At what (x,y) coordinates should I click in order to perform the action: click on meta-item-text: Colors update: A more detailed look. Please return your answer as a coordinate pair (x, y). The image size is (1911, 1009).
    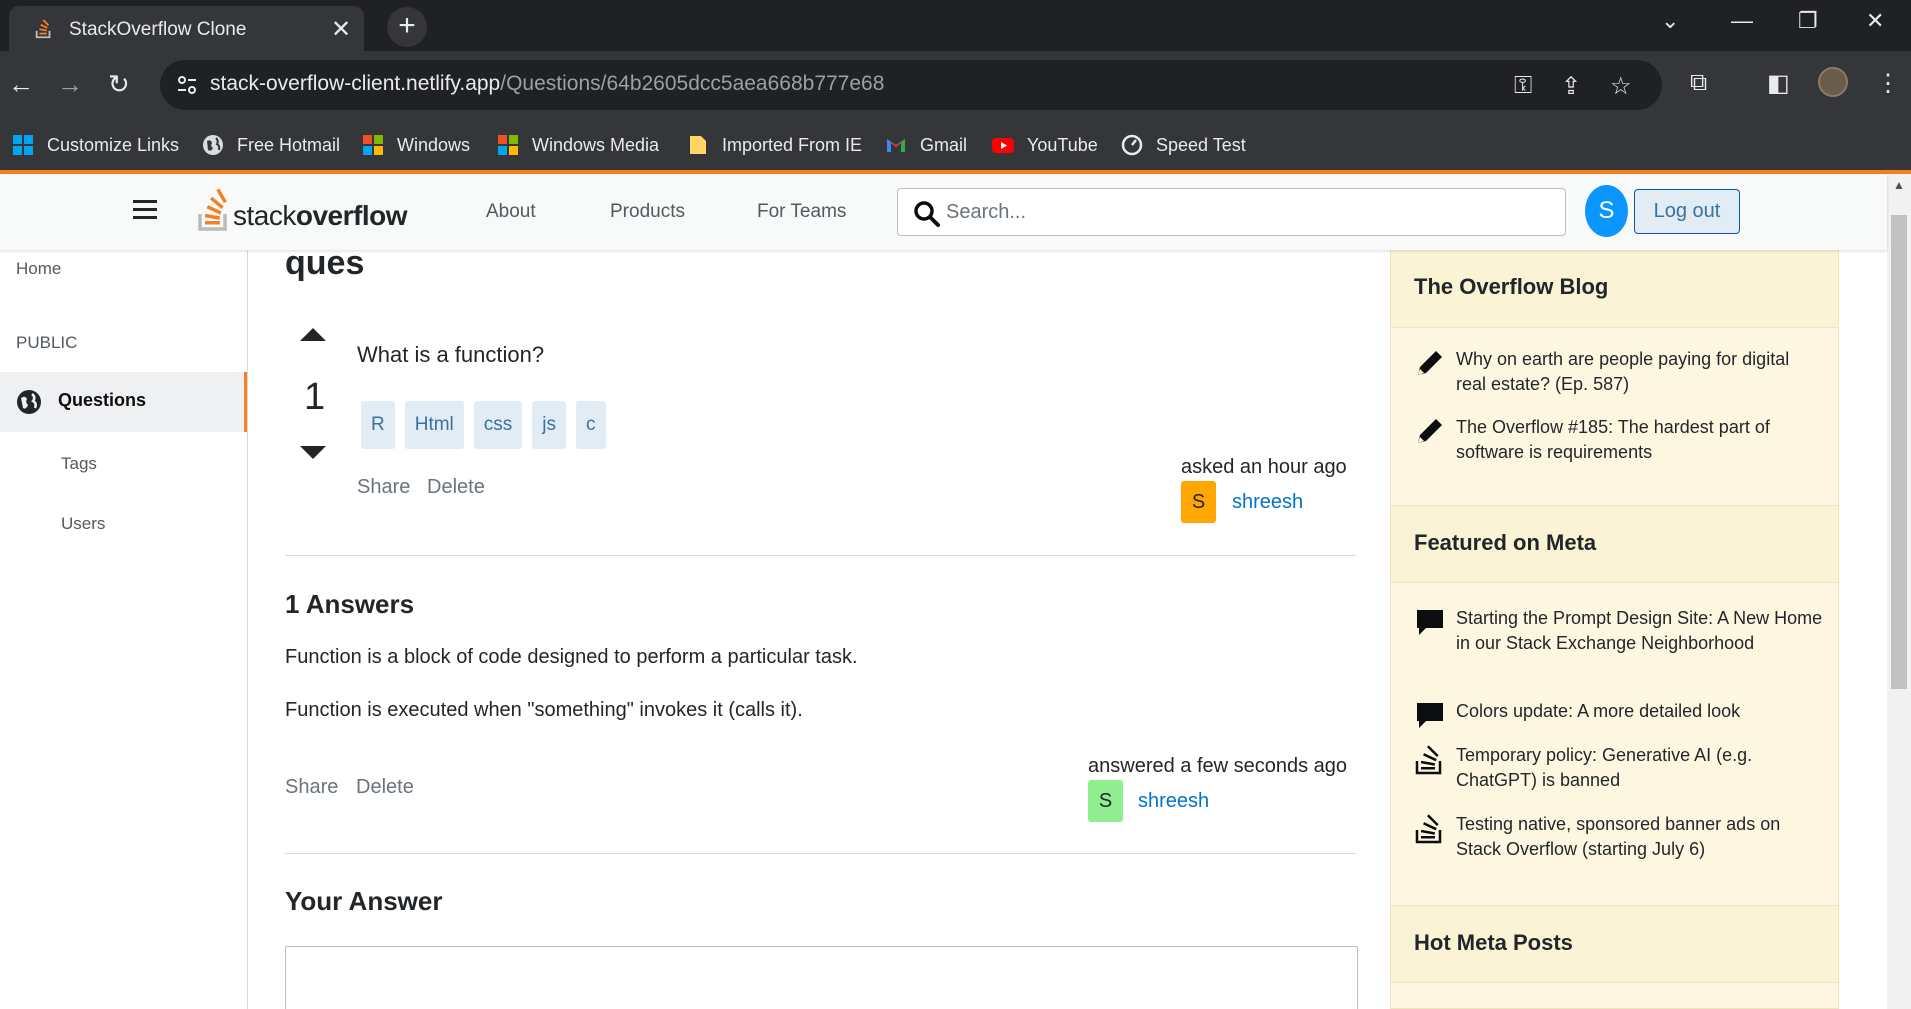
    Looking at the image, I should click on (1598, 711).